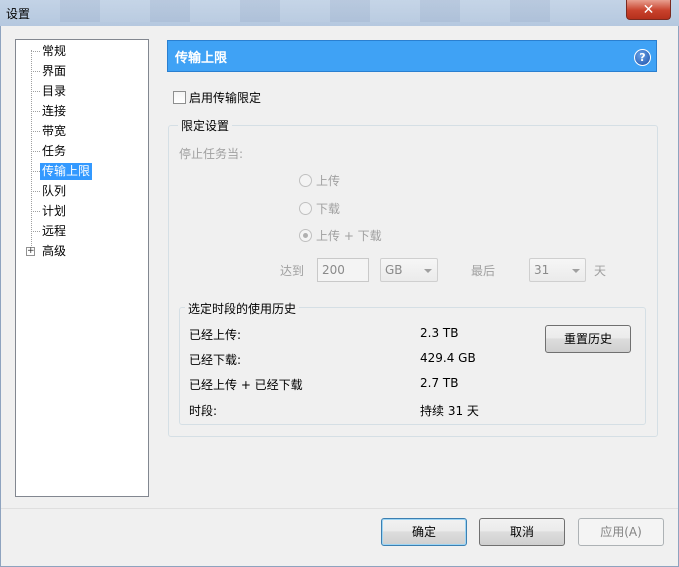  What do you see at coordinates (588, 339) in the screenshot?
I see `reset-history-button: 重置历史` at bounding box center [588, 339].